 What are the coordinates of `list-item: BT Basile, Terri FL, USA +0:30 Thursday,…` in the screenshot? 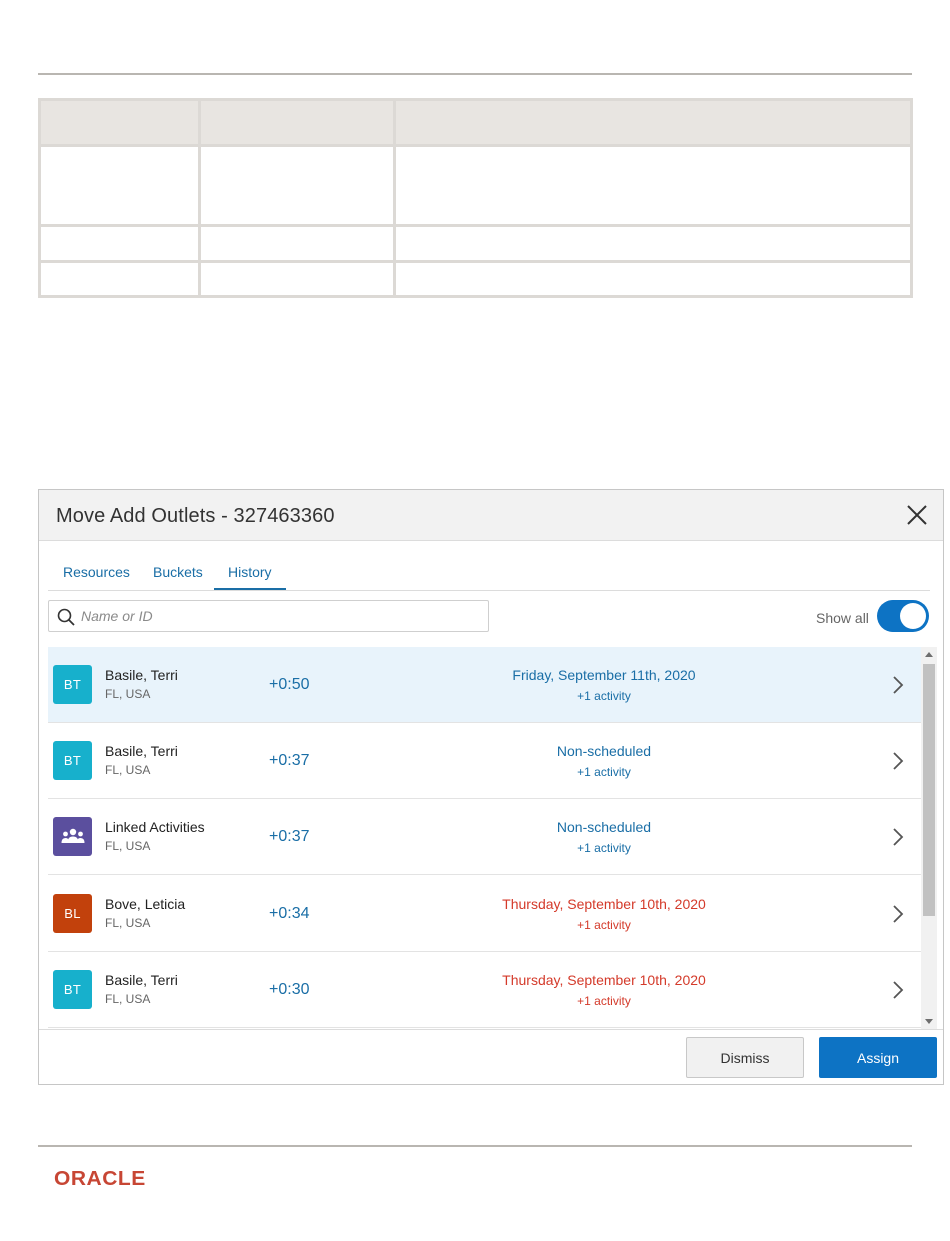 It's located at (484, 990).